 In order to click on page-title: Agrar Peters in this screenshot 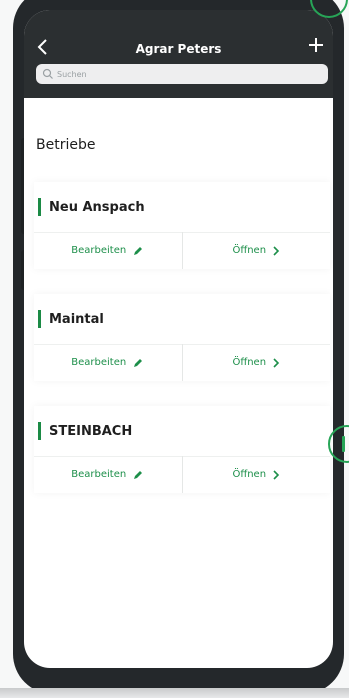, I will do `click(178, 49)`.